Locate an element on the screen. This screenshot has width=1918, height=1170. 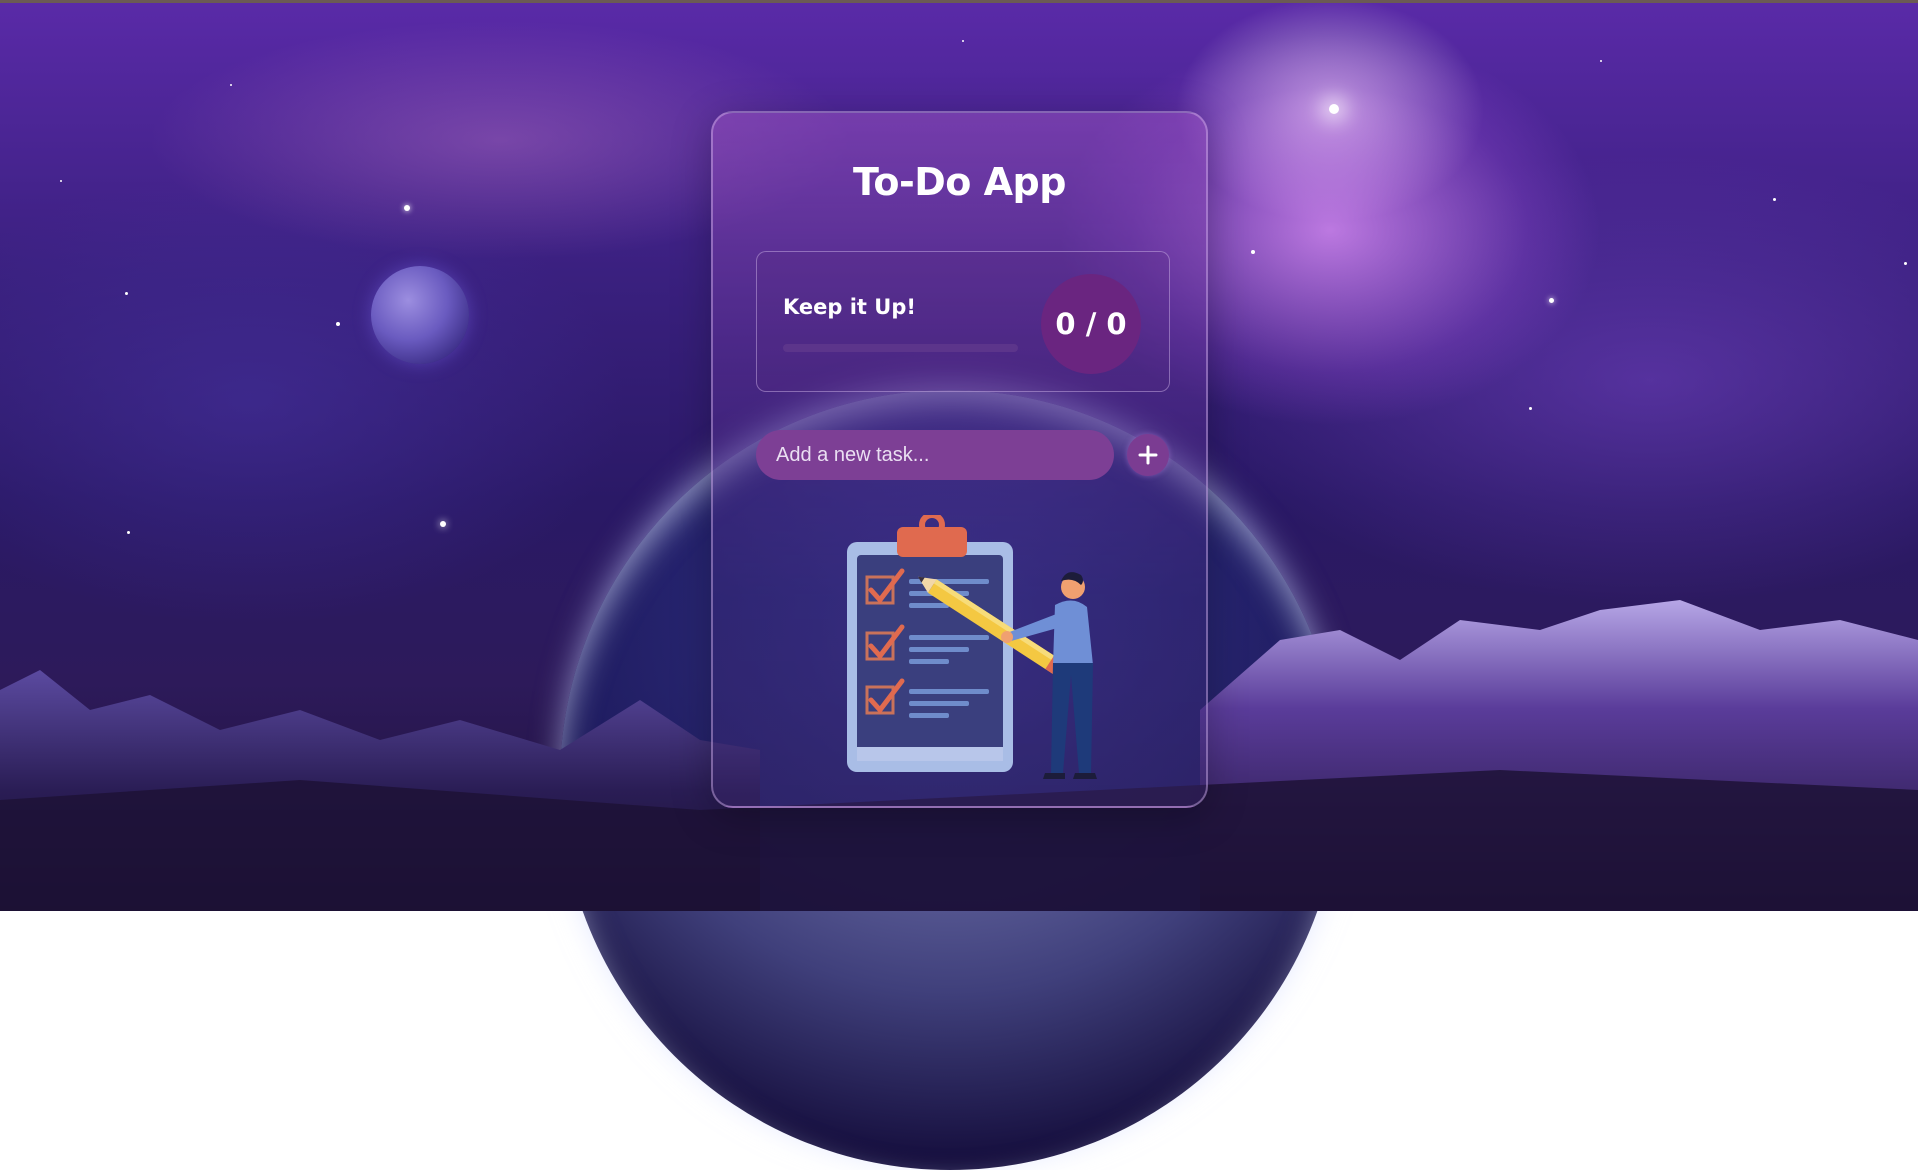
plus-icon is located at coordinates (1148, 455).